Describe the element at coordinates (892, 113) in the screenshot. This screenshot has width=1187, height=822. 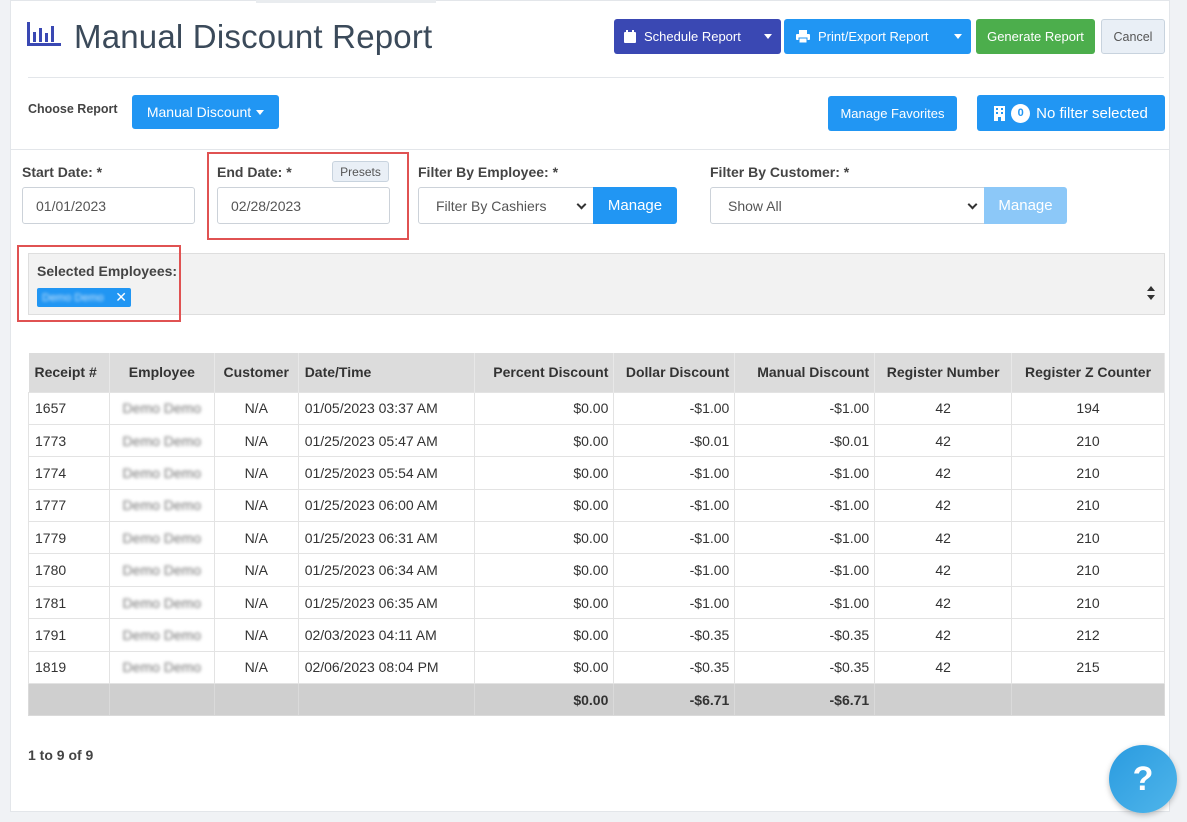
I see `manage-favorites-button: Manage Favorites` at that location.